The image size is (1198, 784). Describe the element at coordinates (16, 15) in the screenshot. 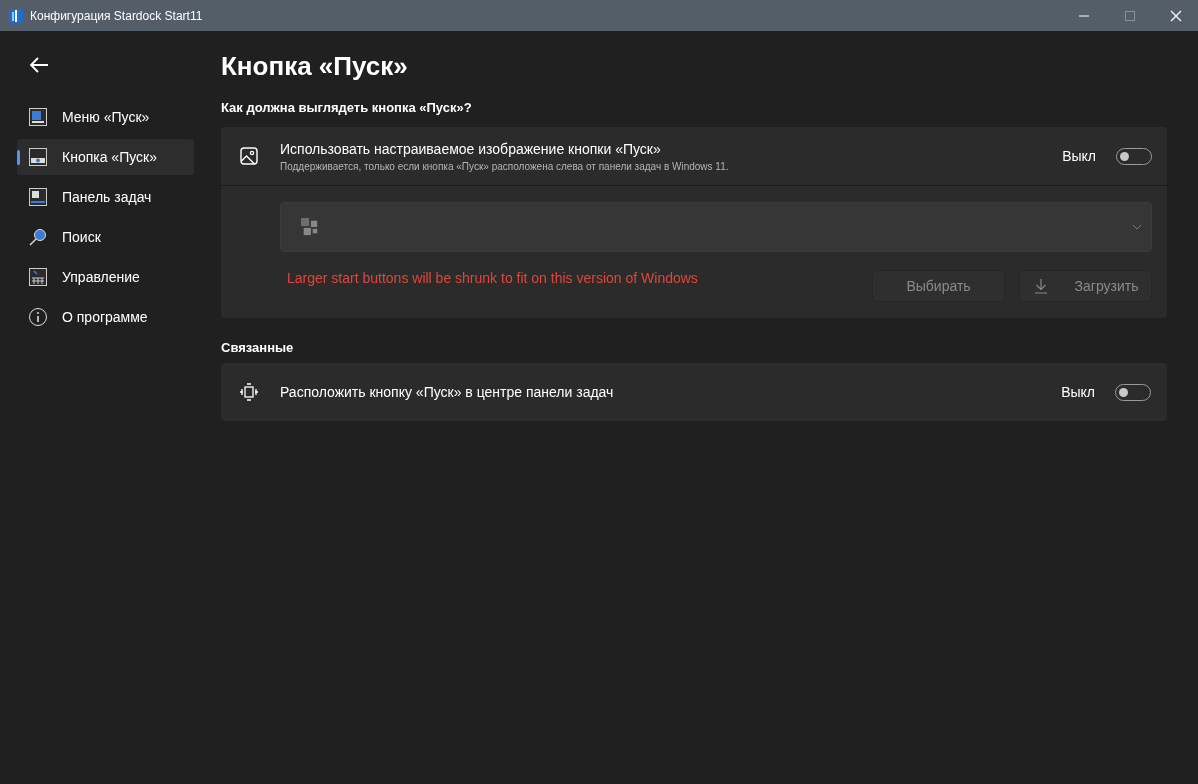

I see `app-icon` at that location.